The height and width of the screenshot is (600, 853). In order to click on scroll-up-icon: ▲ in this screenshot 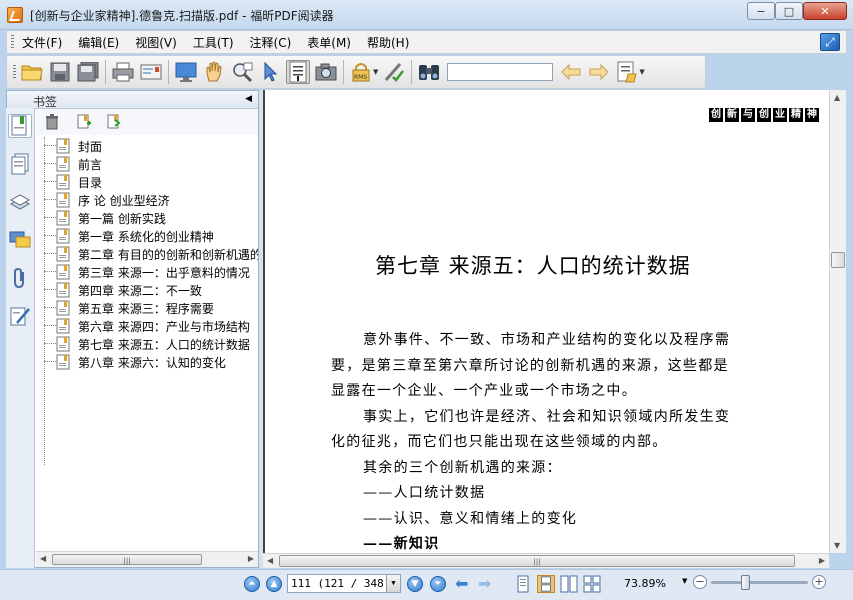, I will do `click(837, 97)`.